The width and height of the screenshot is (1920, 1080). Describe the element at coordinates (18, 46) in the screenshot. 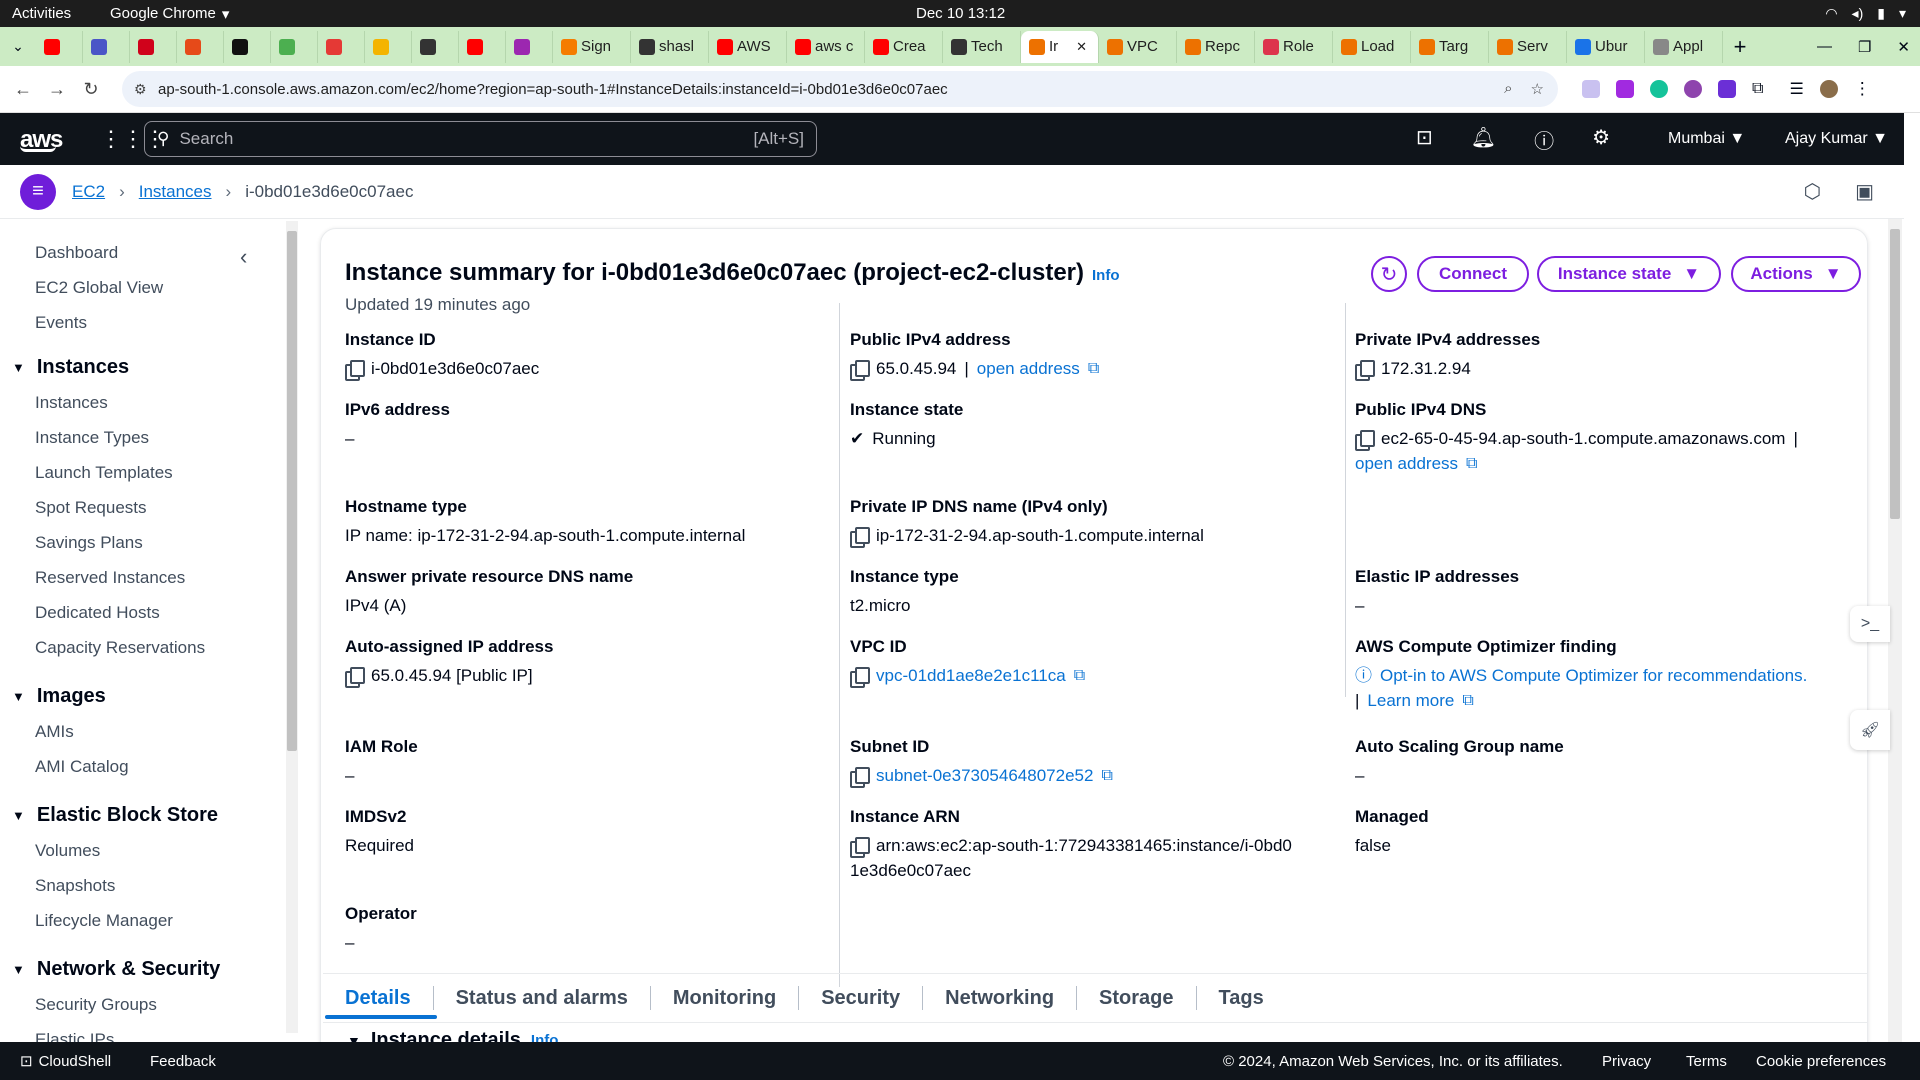

I see `tab-search-button: ⌄` at that location.